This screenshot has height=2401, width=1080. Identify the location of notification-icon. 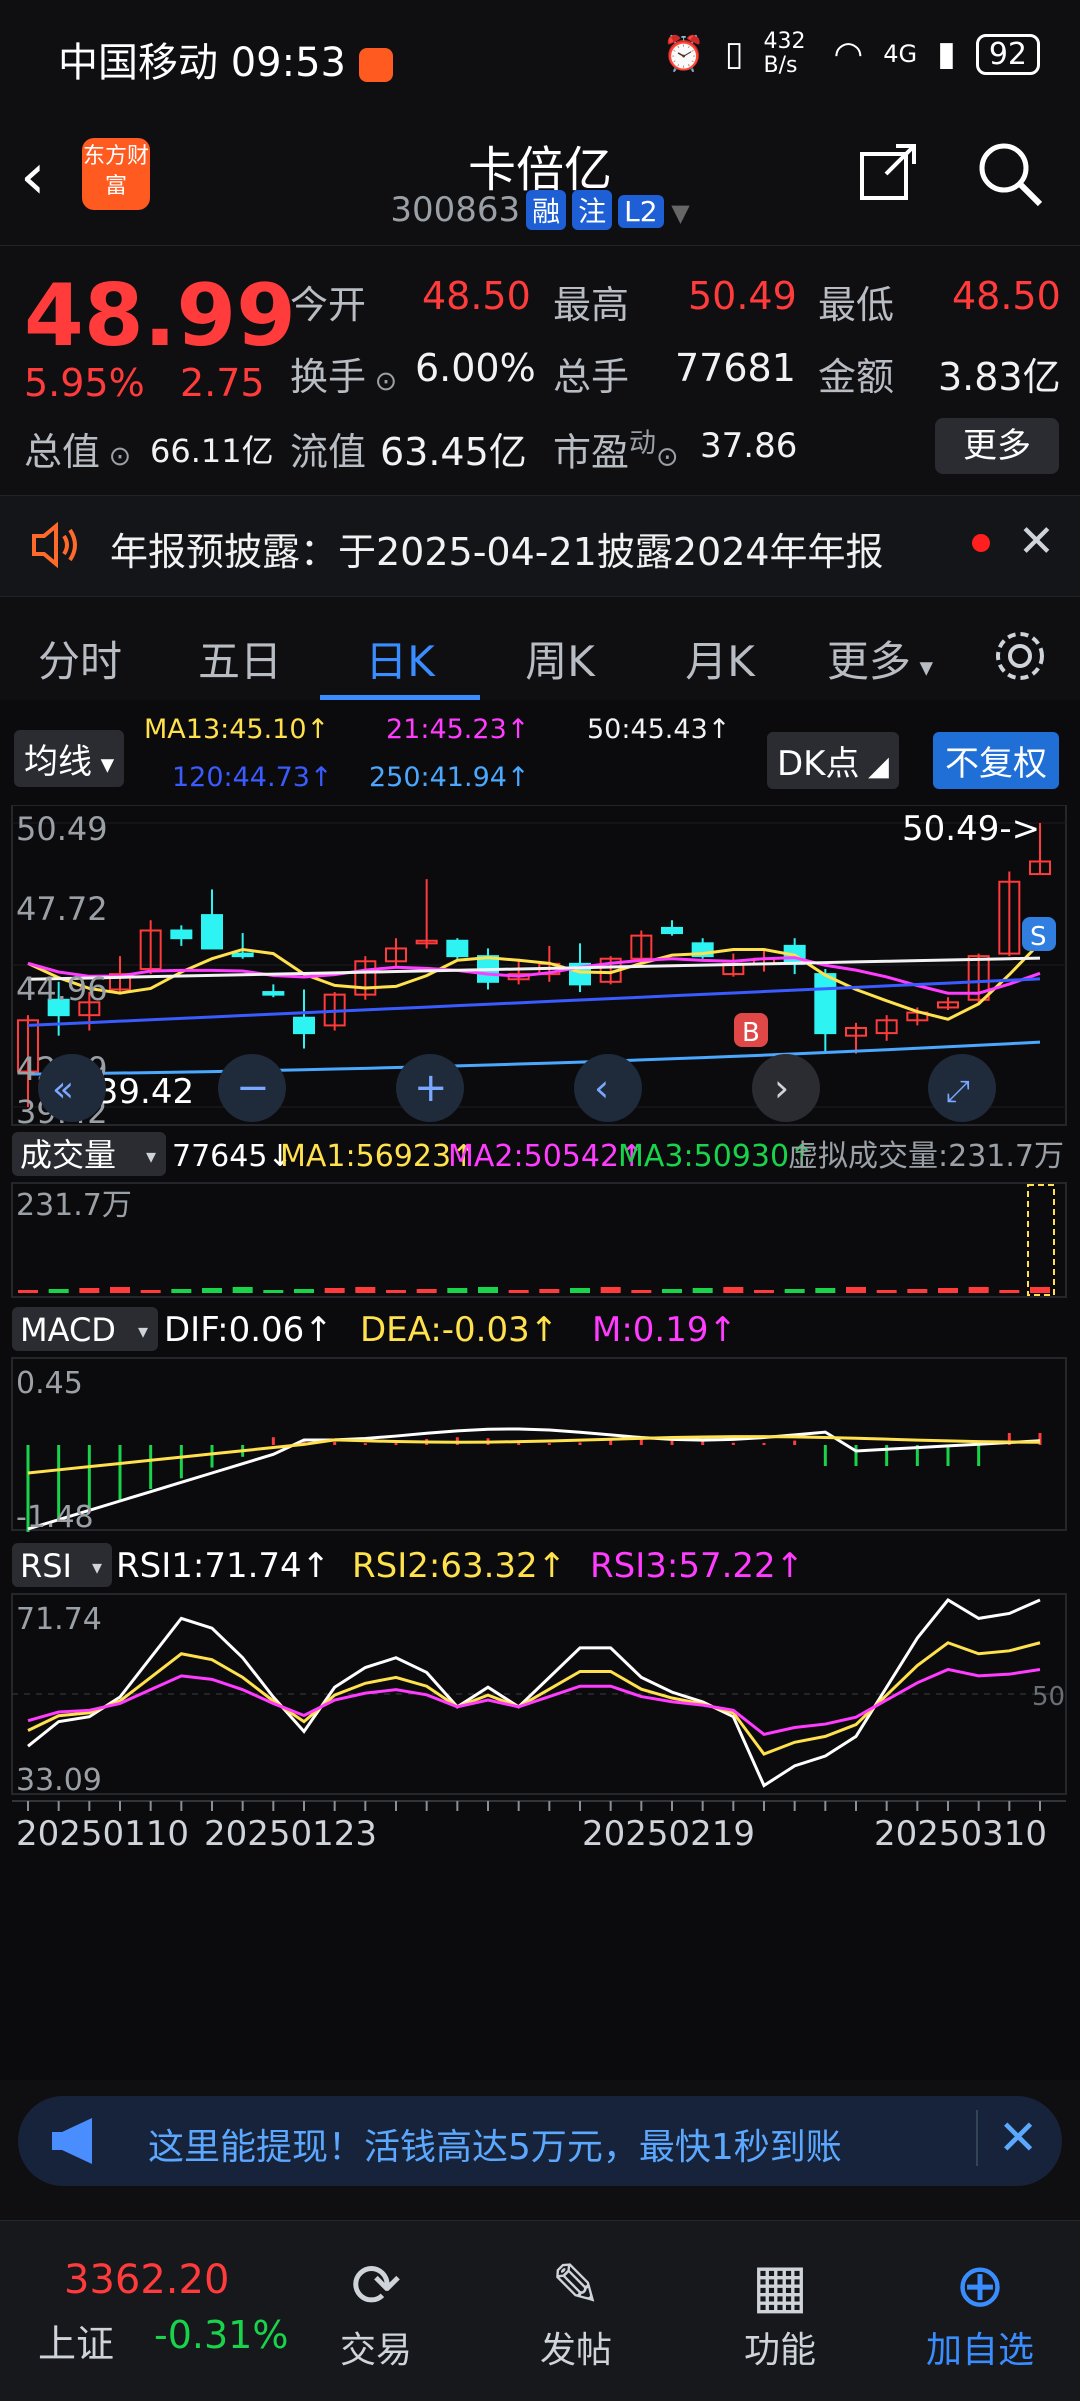
(375, 65).